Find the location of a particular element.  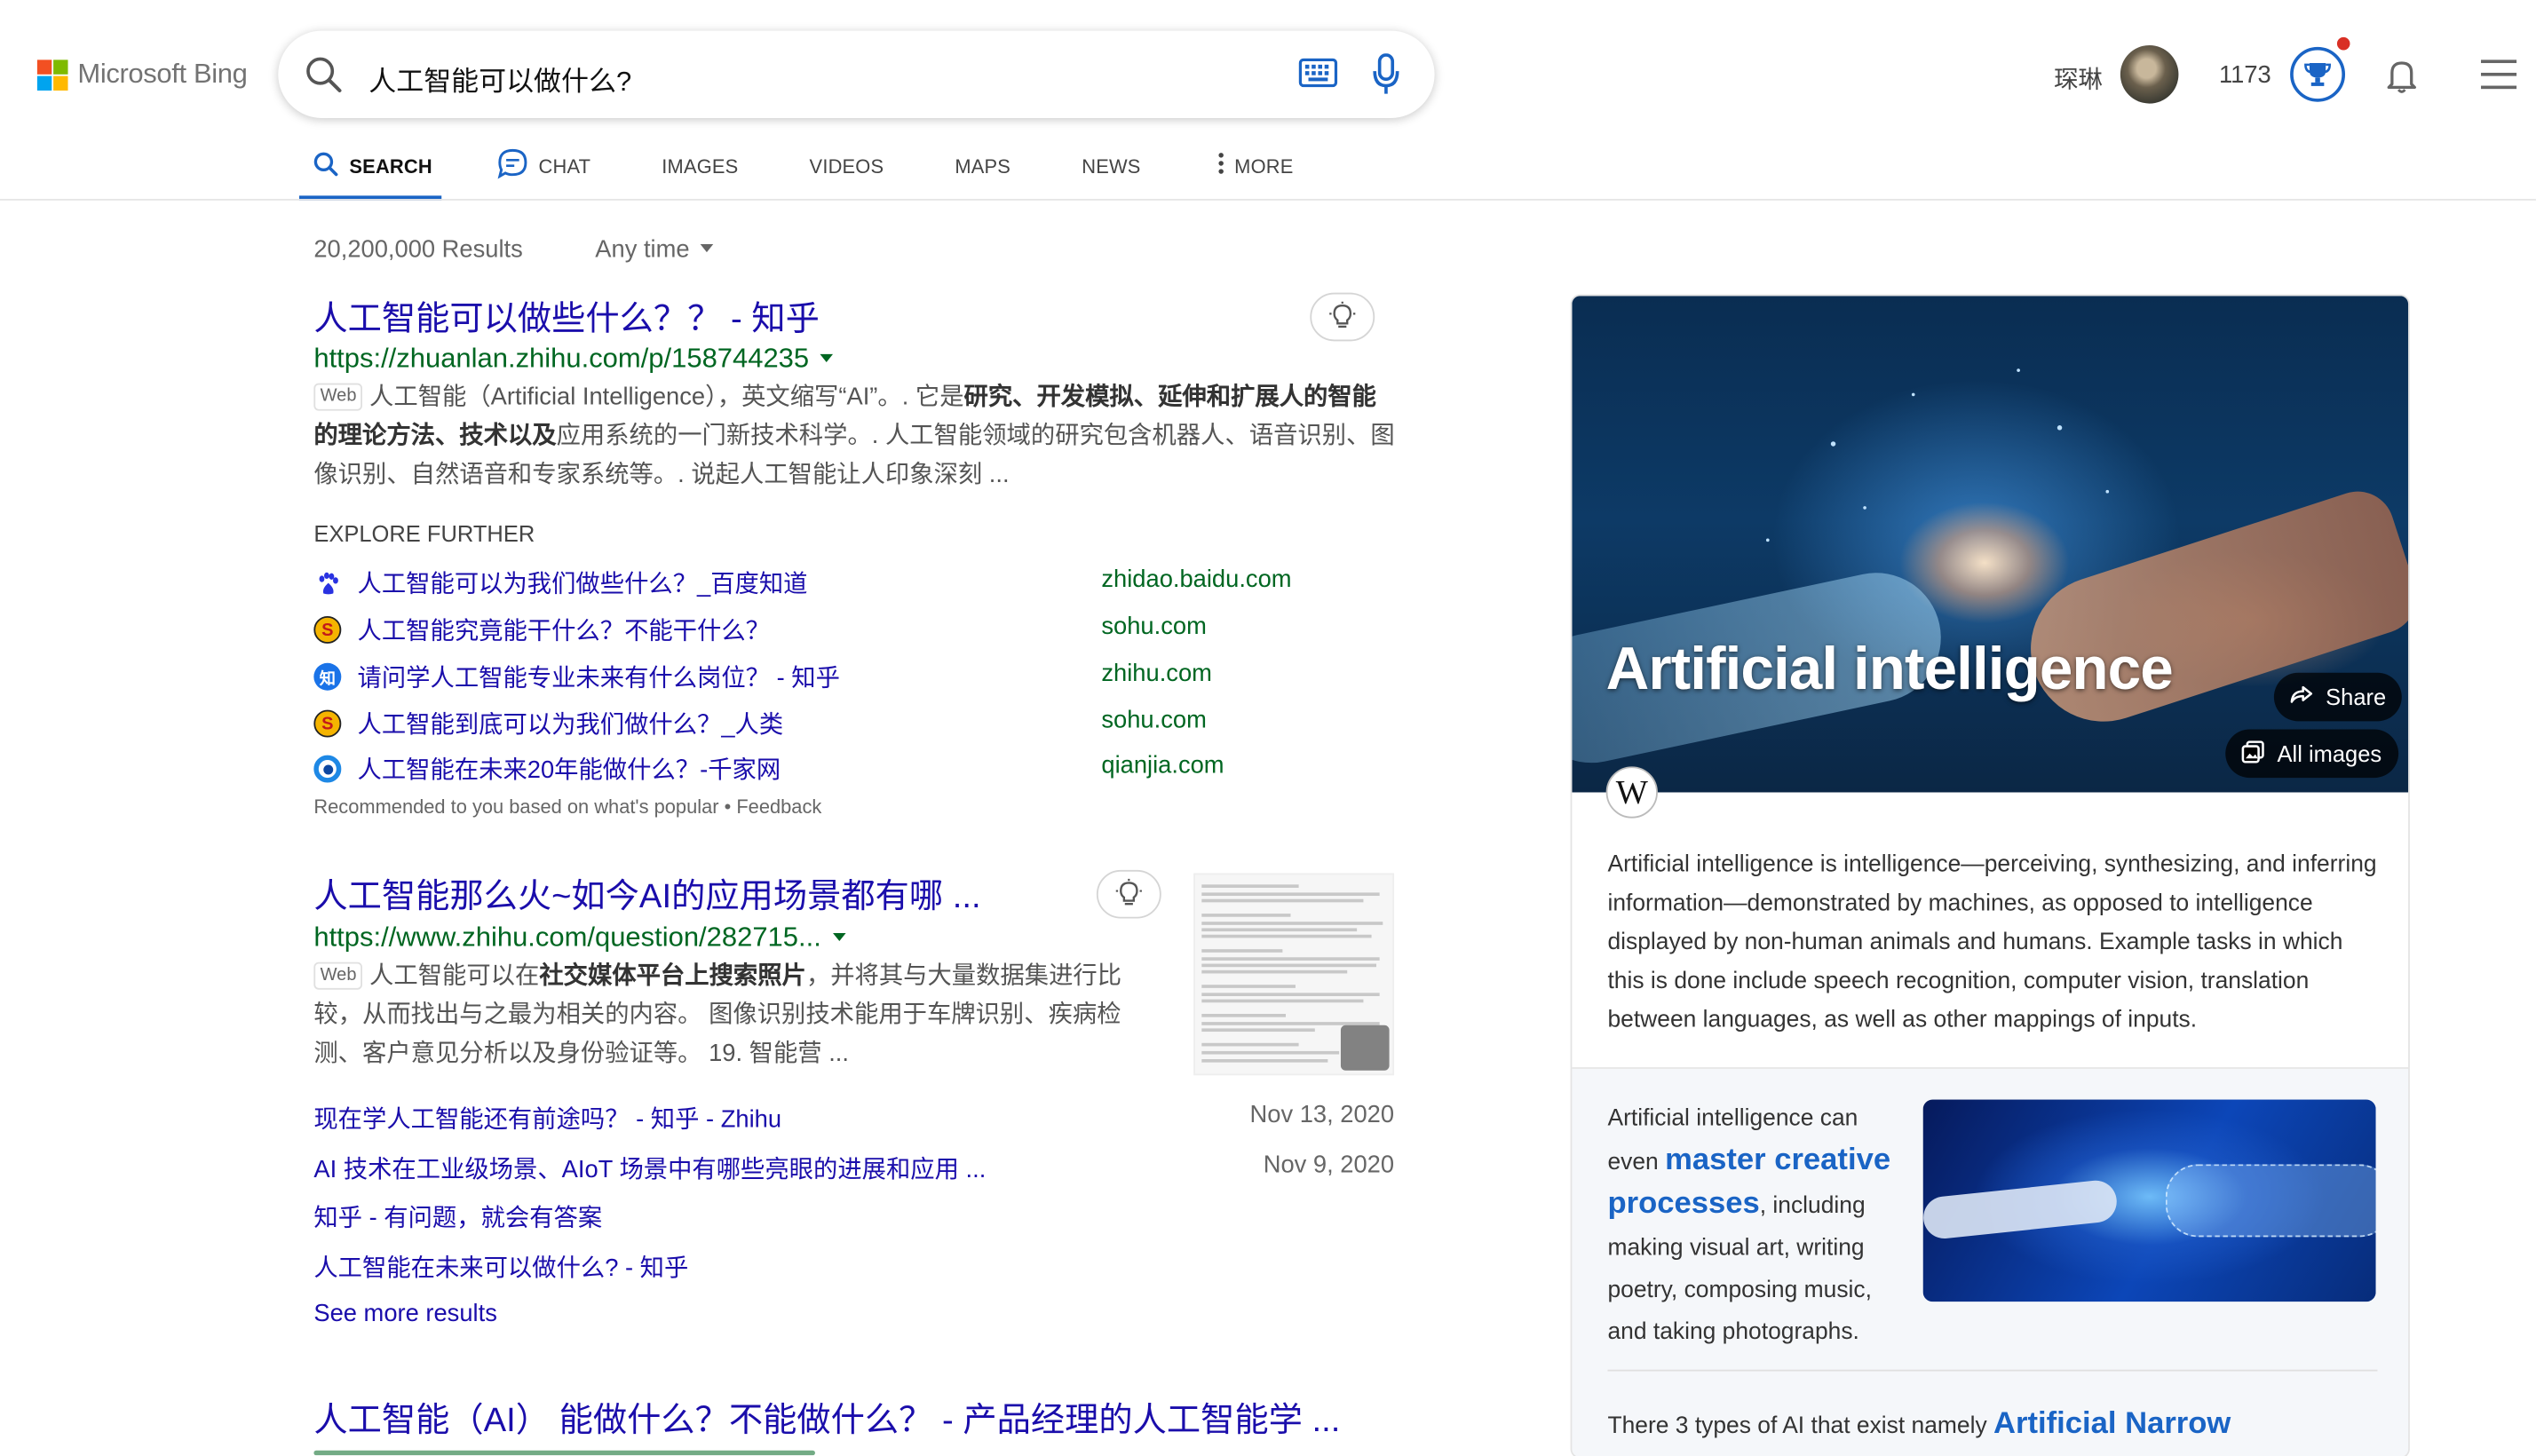

time-filter-dropdown: Any time is located at coordinates (654, 250).